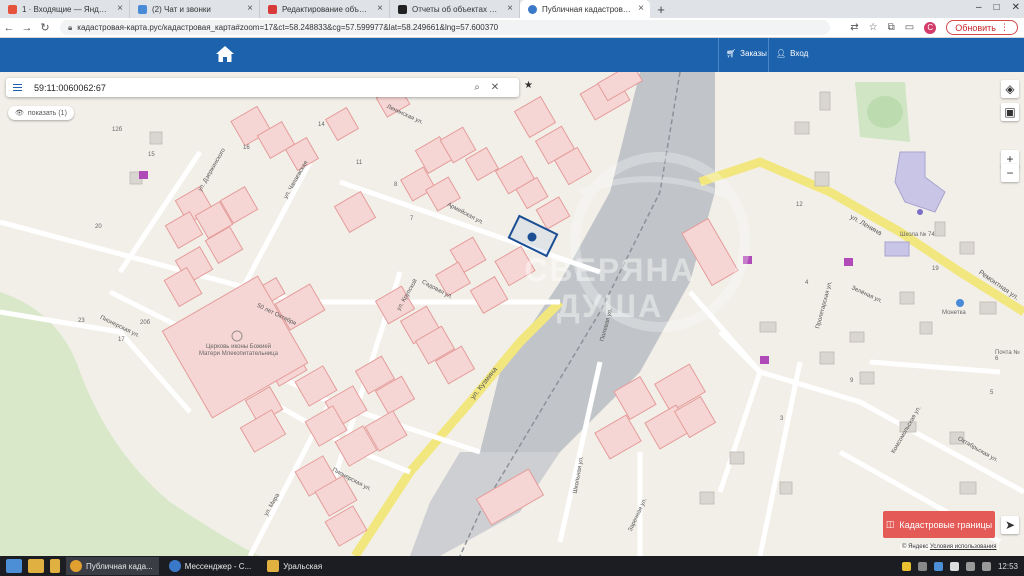 The width and height of the screenshot is (1024, 576). What do you see at coordinates (495, 87) in the screenshot?
I see `clear-icon: ✕` at bounding box center [495, 87].